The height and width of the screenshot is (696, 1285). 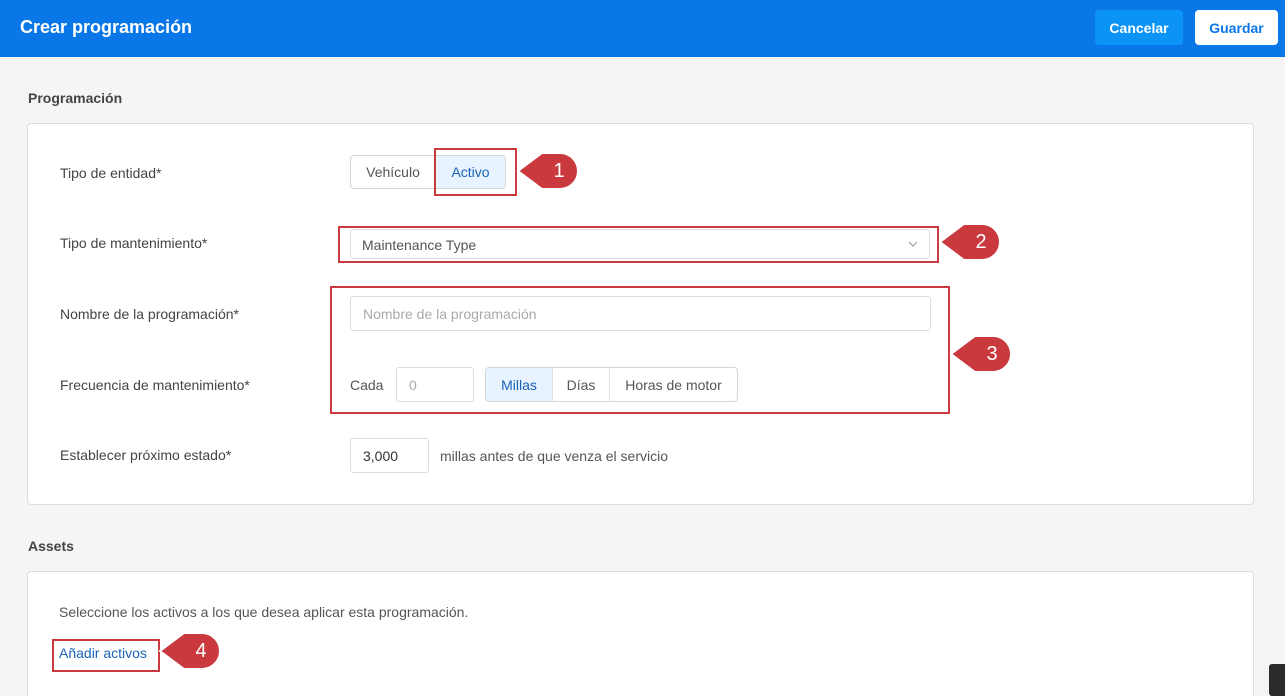 What do you see at coordinates (980, 354) in the screenshot?
I see `callout-marker-3: 3` at bounding box center [980, 354].